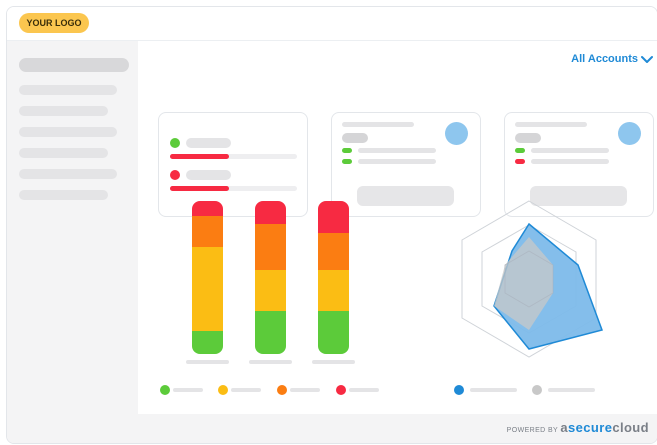  What do you see at coordinates (223, 390) in the screenshot?
I see `legend-dot-yellow` at bounding box center [223, 390].